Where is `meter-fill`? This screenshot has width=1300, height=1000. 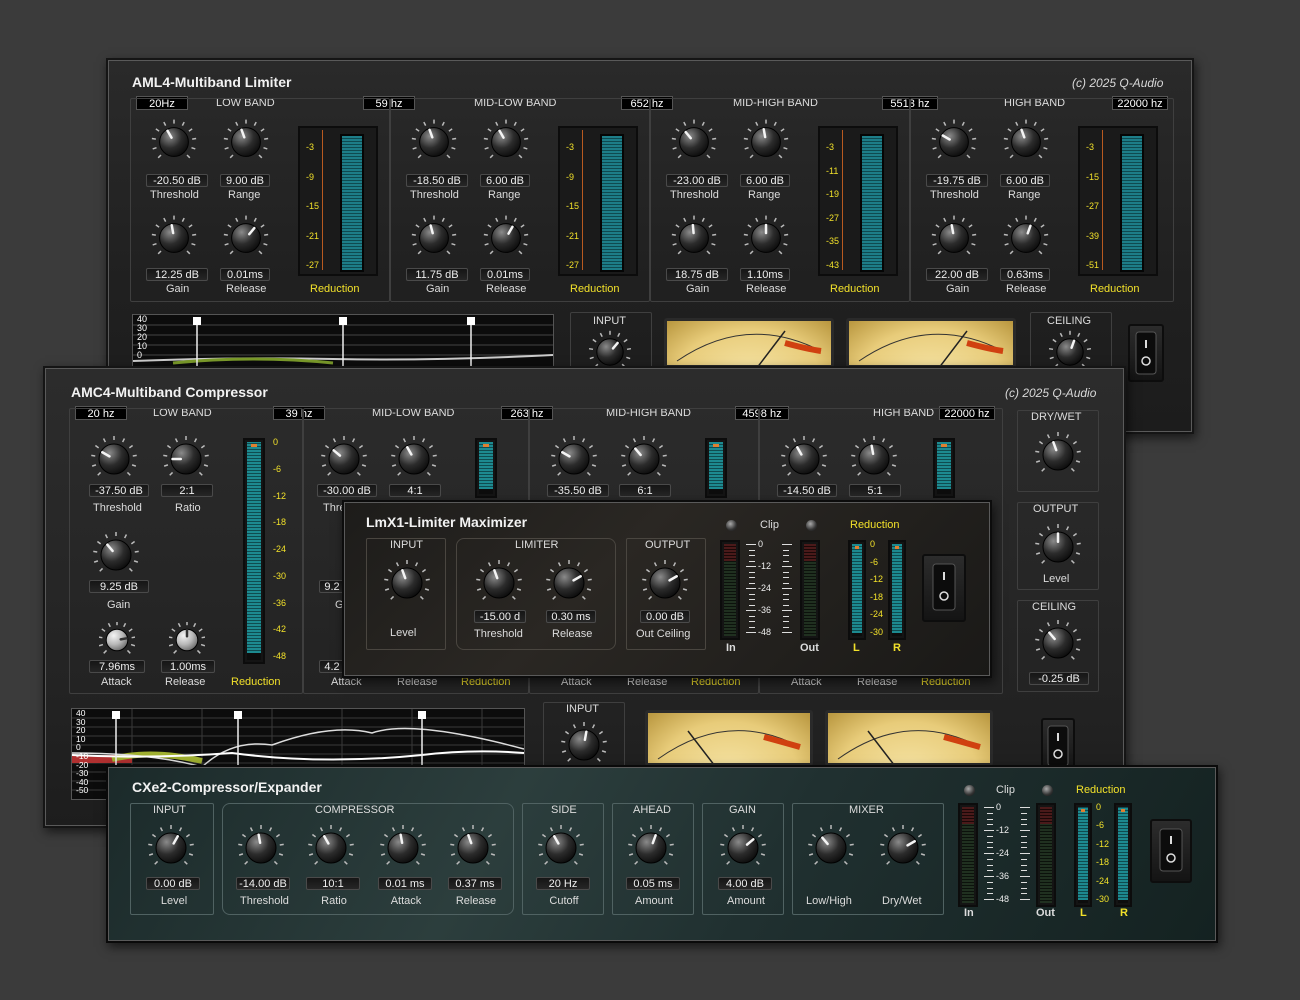
meter-fill is located at coordinates (1123, 854).